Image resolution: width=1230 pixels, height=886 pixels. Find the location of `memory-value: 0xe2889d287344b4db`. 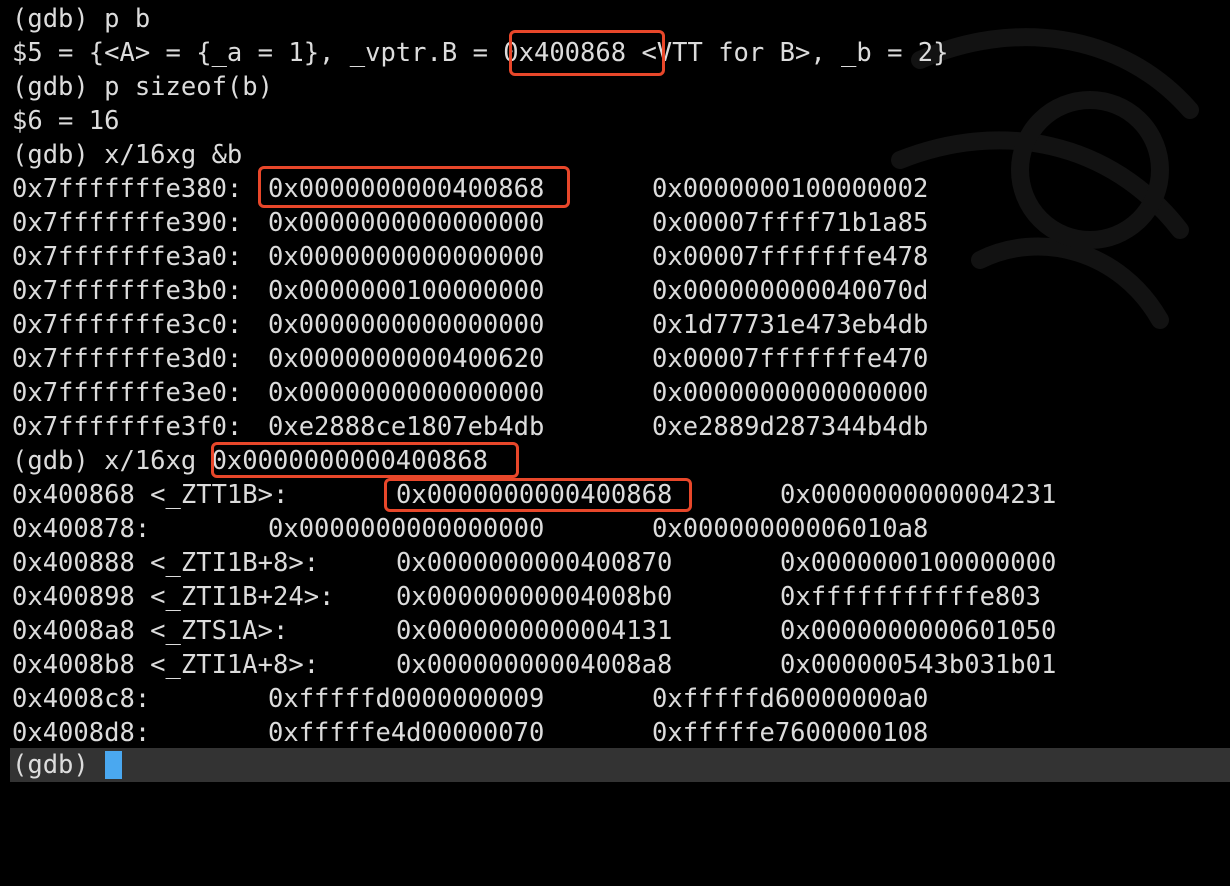

memory-value: 0xe2889d287344b4db is located at coordinates (790, 427).